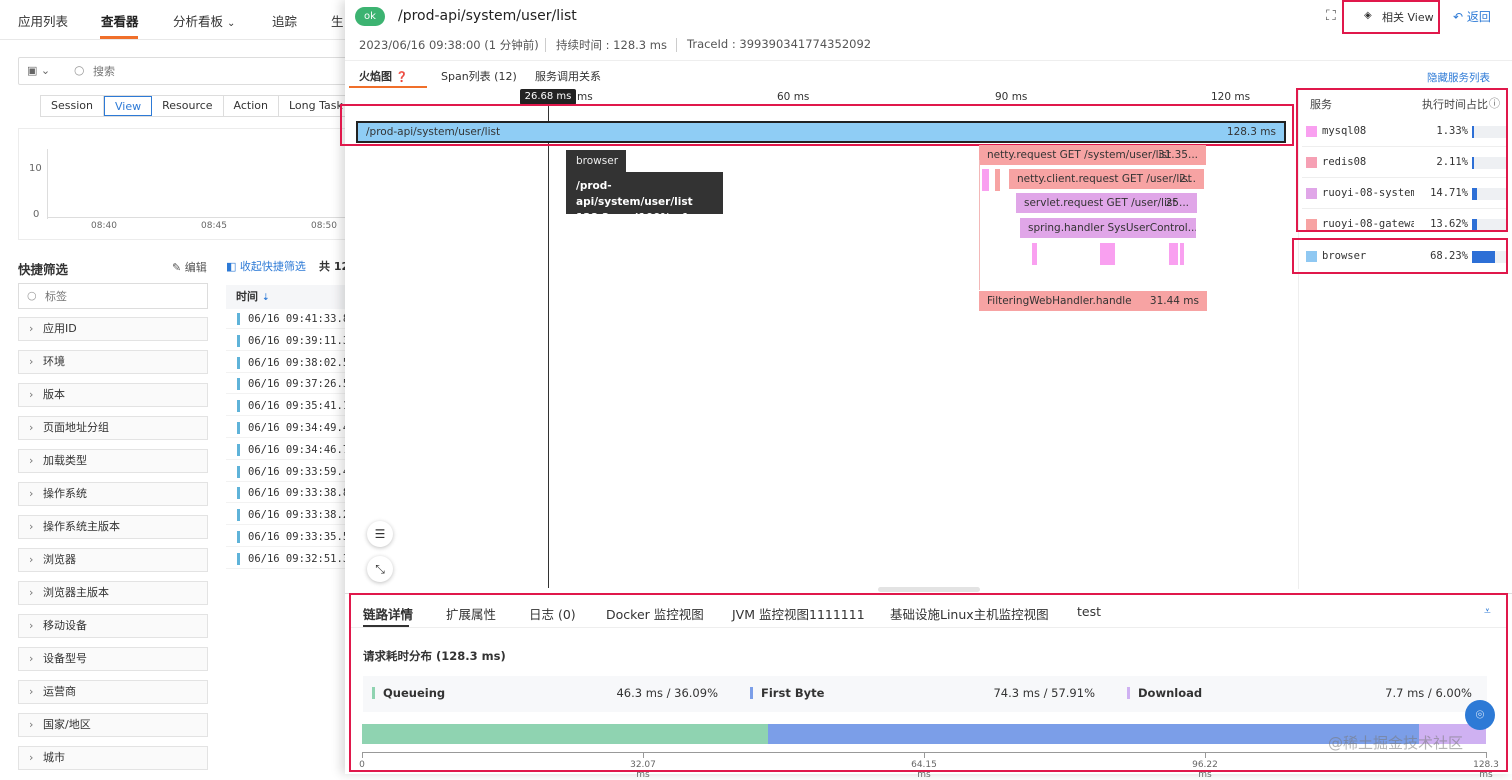 The width and height of the screenshot is (1512, 780). I want to click on trace-time: 2023/06/16 09:38:00 (1 分钟前), so click(449, 45).